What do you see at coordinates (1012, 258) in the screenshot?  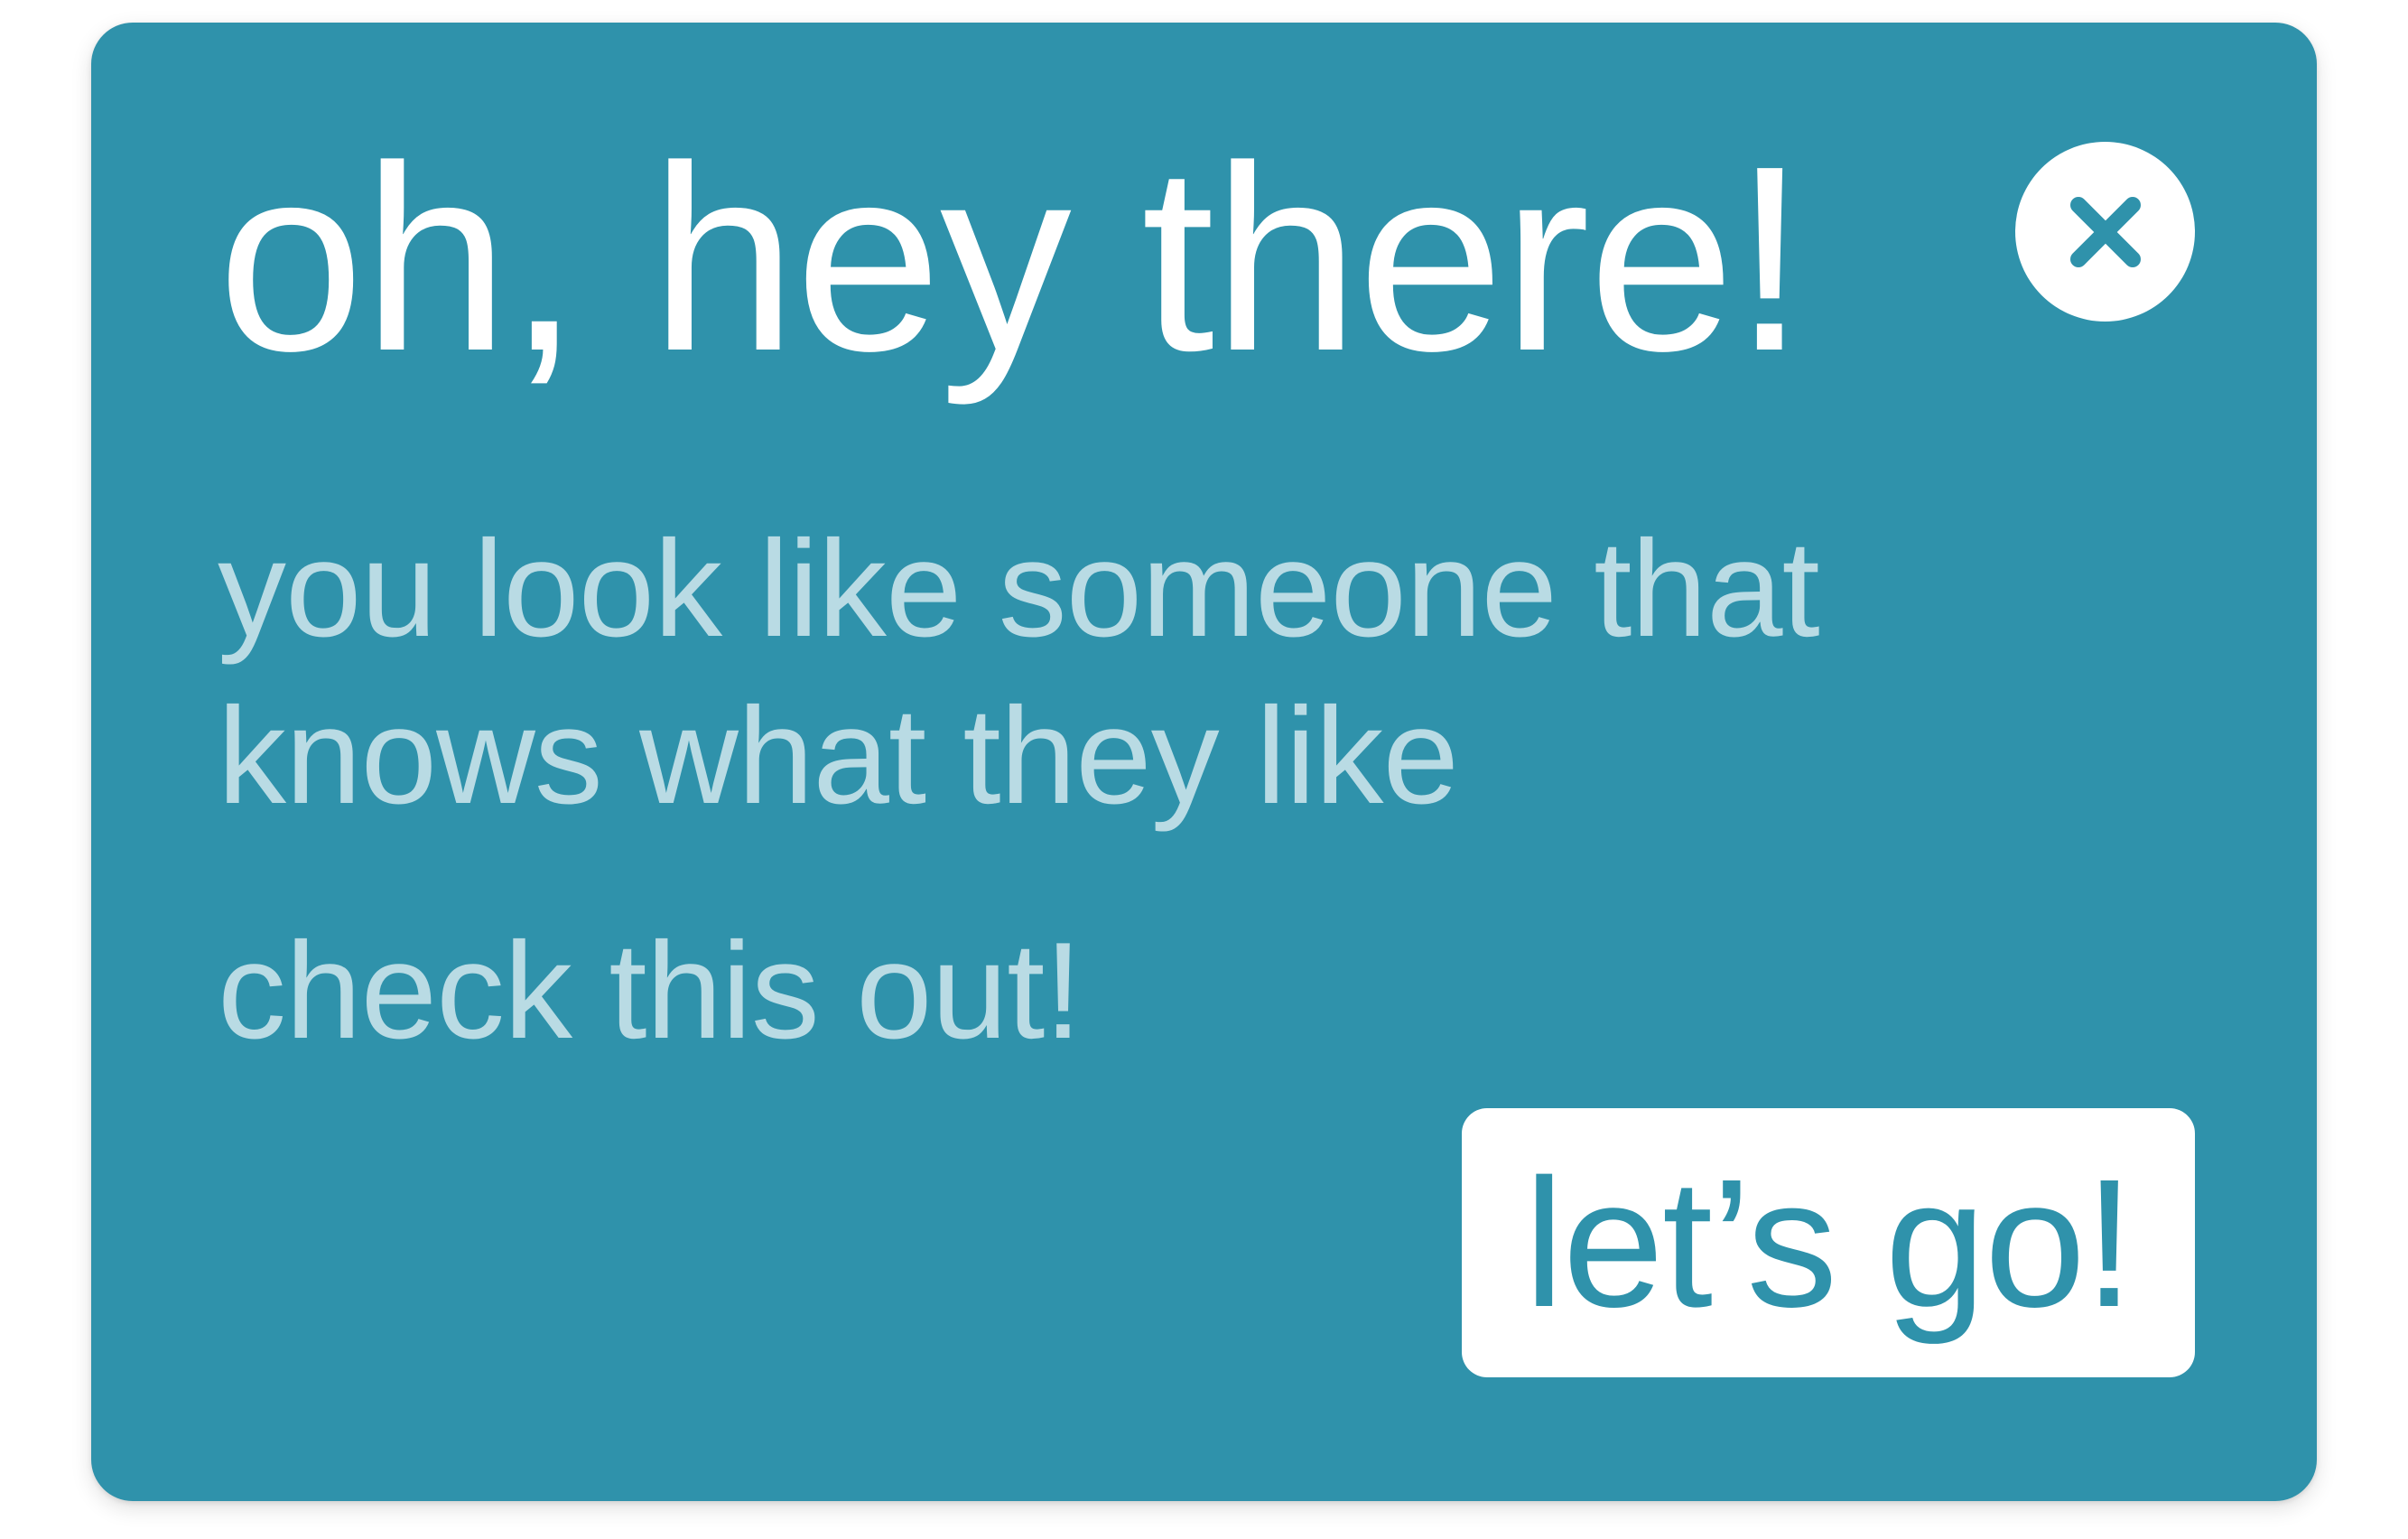 I see `popup-title: oh, hey there!` at bounding box center [1012, 258].